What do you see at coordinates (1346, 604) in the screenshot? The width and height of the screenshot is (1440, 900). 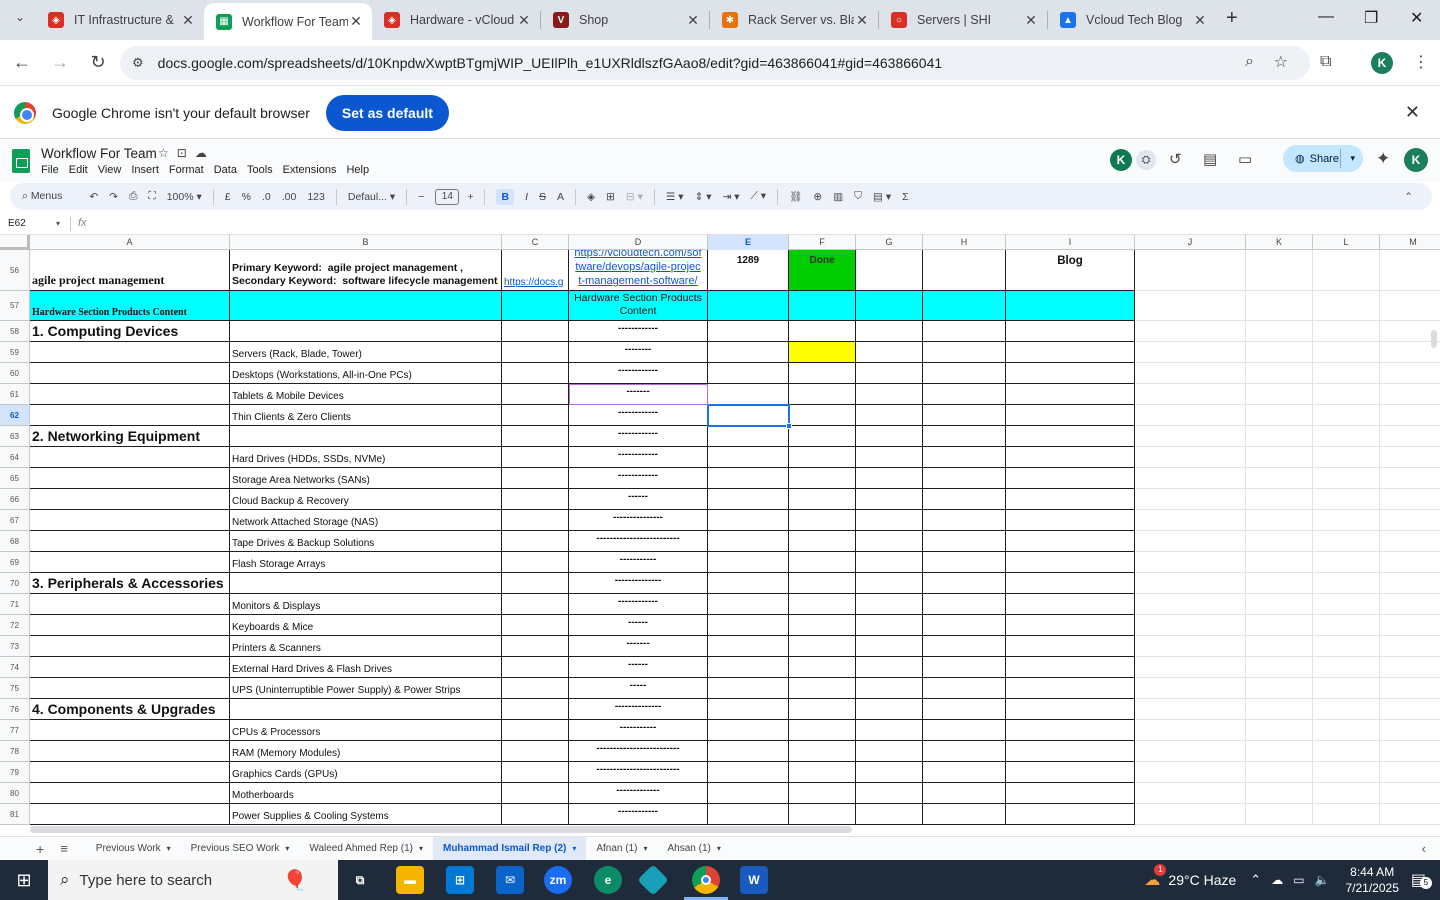 I see `cell-l71` at bounding box center [1346, 604].